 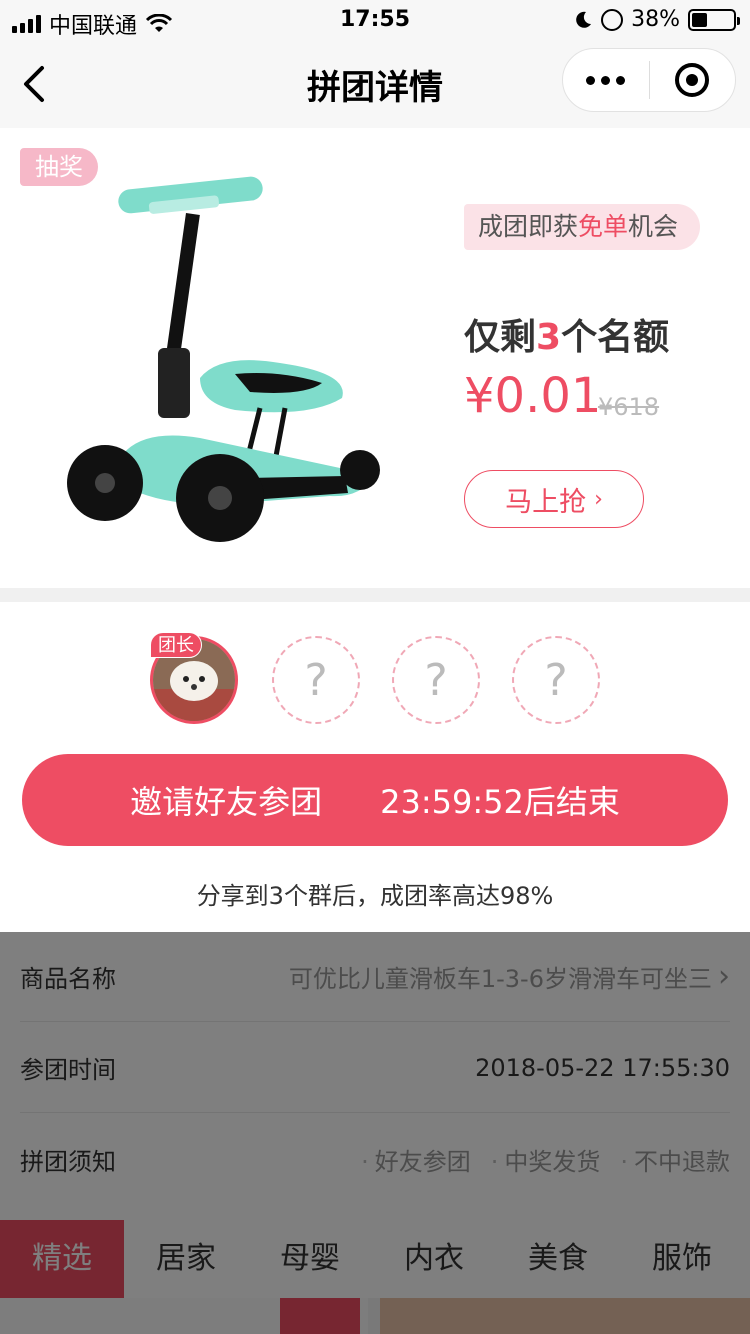 I want to click on tab-underwear: 内衣, so click(x=434, y=1259).